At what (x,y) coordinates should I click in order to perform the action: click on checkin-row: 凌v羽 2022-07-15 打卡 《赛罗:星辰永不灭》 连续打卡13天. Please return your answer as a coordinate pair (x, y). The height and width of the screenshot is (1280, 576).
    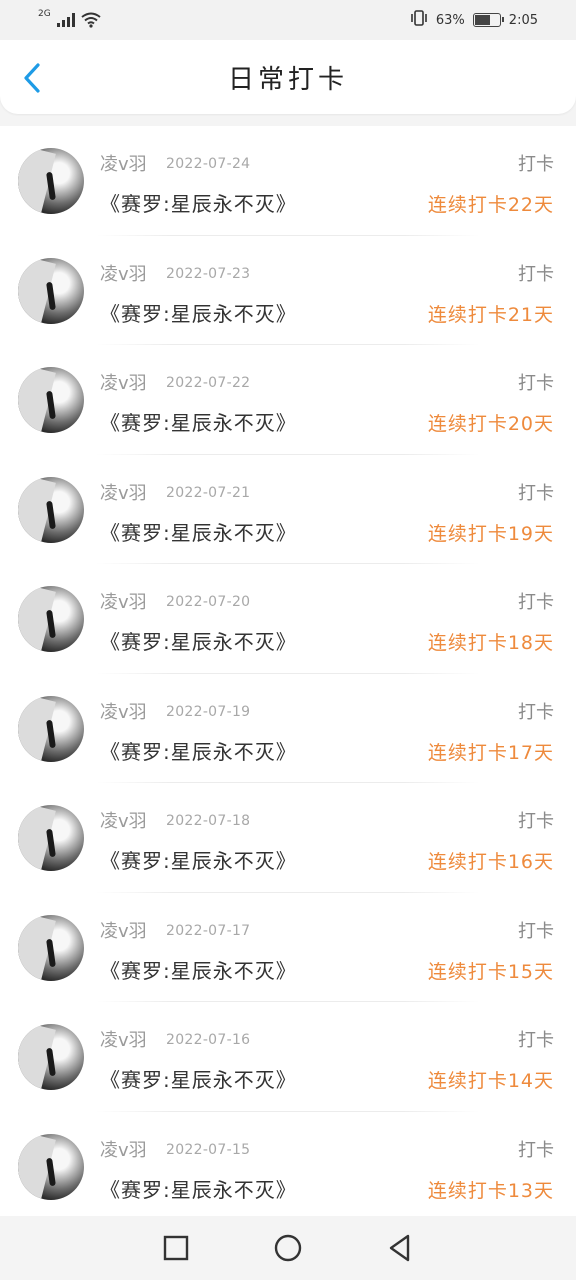
    Looking at the image, I should click on (288, 1164).